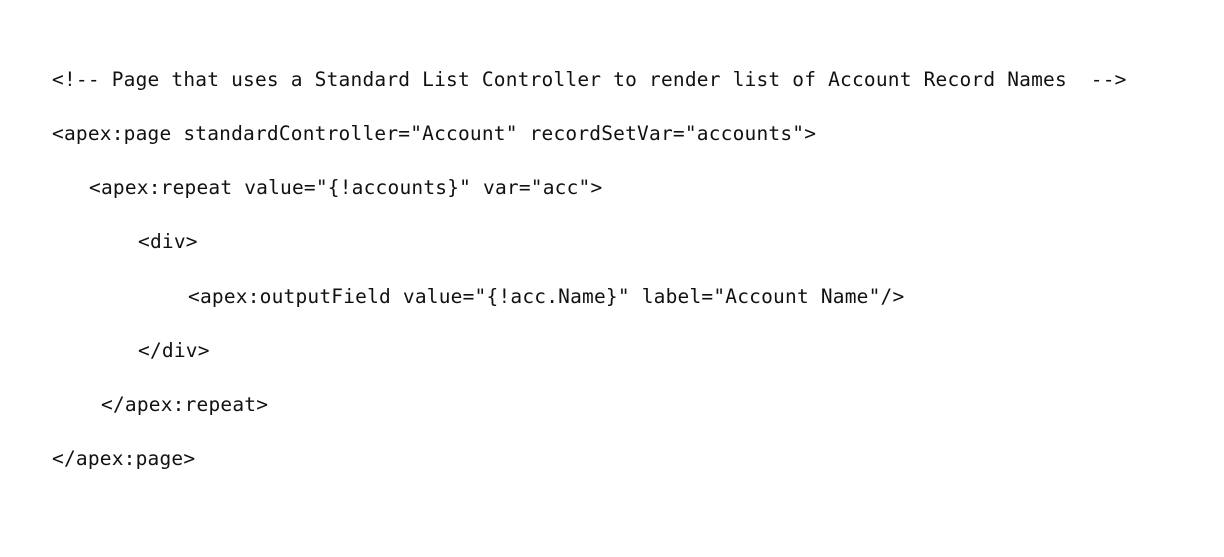 Image resolution: width=1224 pixels, height=557 pixels. I want to click on code-line-apex-page-close: </apex:page>, so click(124, 458).